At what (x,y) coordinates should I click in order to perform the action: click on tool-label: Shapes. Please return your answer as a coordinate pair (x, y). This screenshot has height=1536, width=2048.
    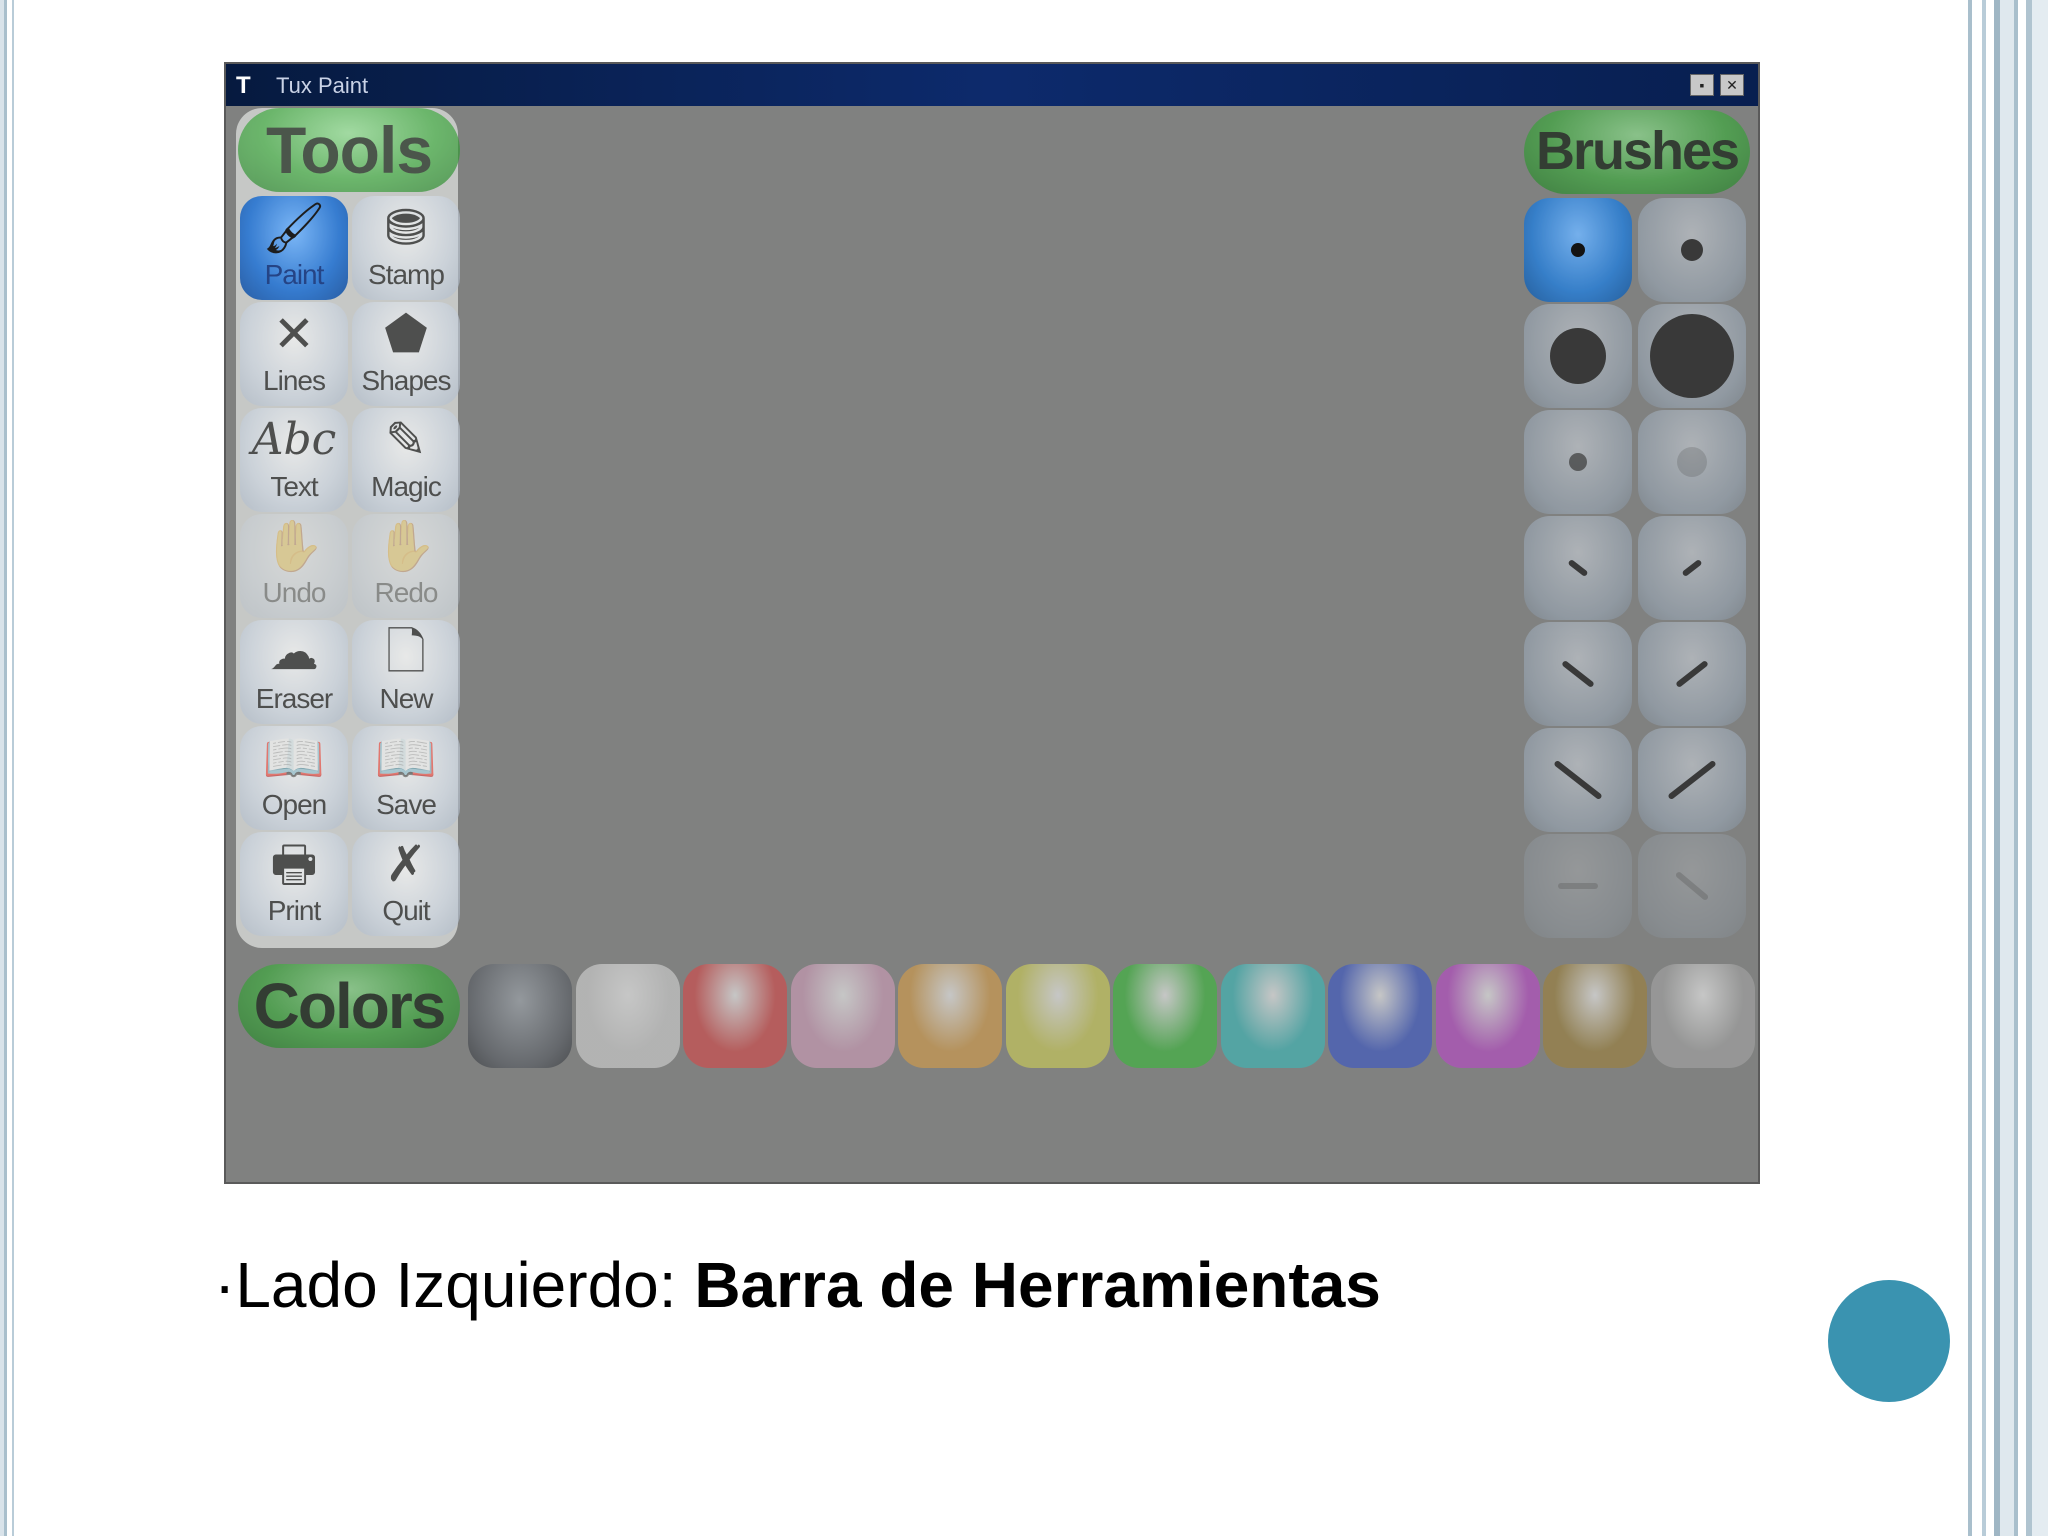
    Looking at the image, I should click on (406, 380).